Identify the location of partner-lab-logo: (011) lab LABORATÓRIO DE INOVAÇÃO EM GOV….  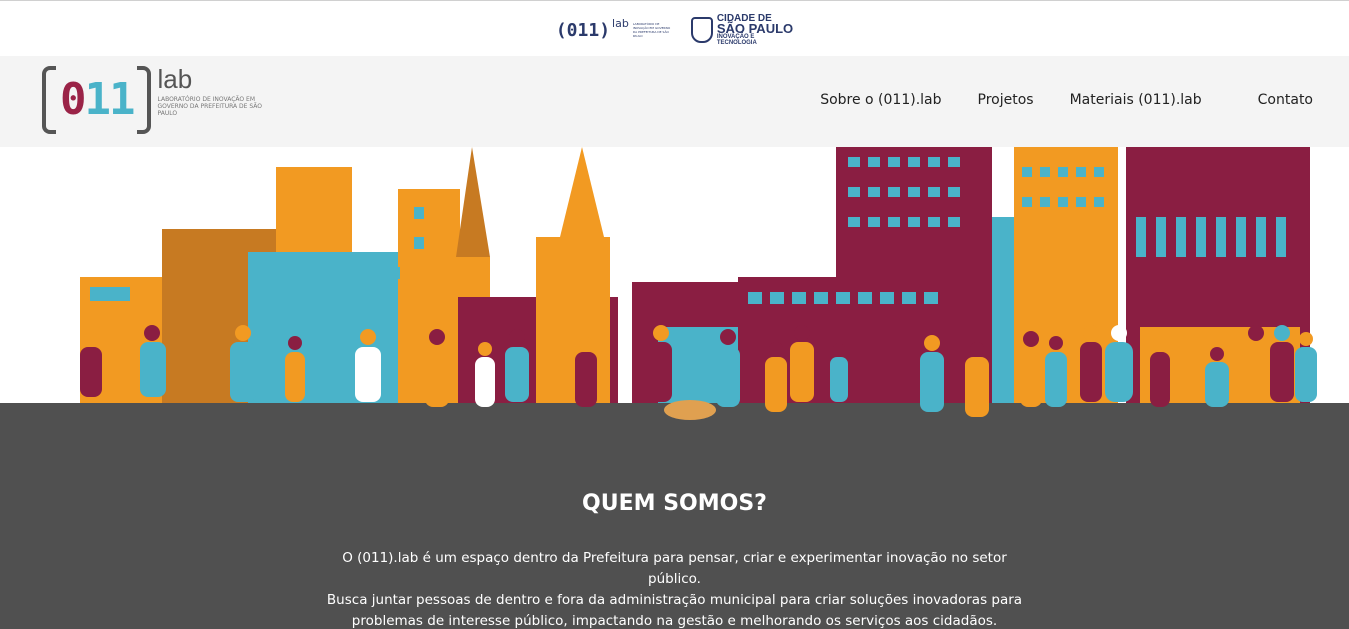
(614, 28).